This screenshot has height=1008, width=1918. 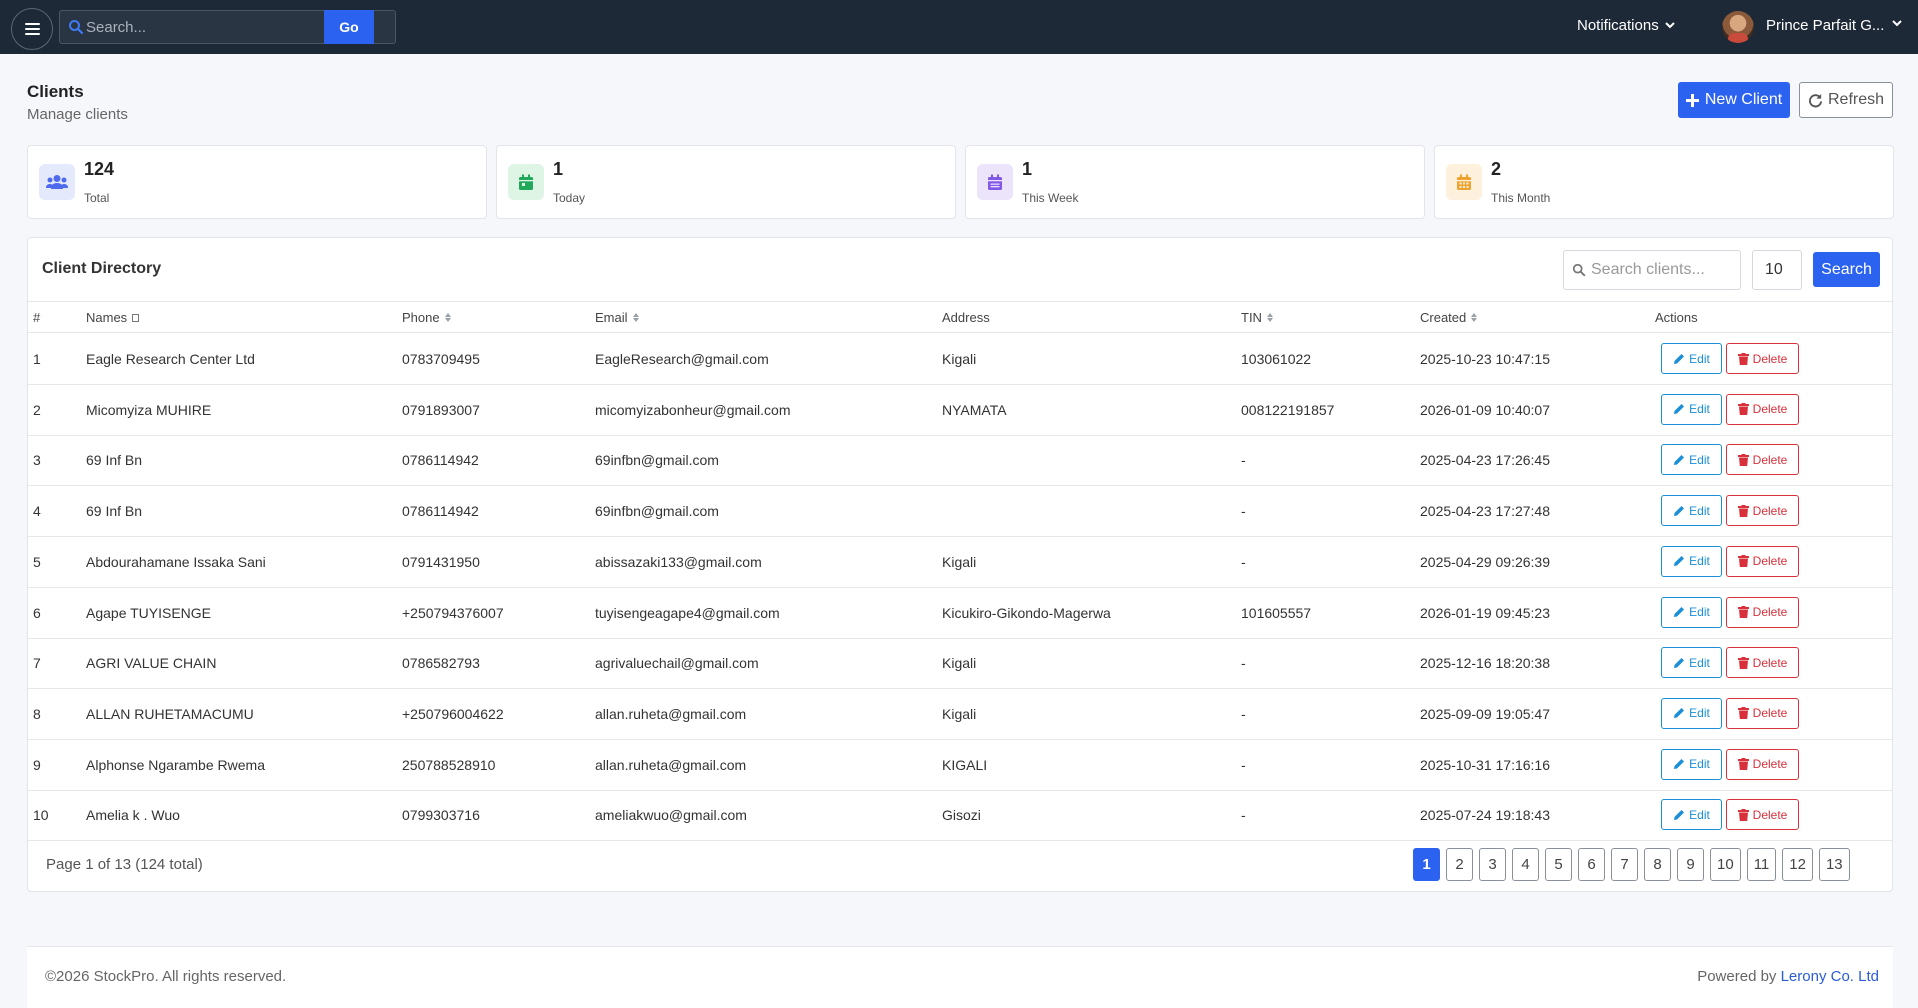 I want to click on col-header-address: Address, so click(x=966, y=317).